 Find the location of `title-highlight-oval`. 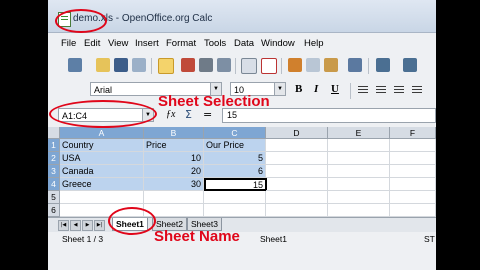

title-highlight-oval is located at coordinates (81, 21).